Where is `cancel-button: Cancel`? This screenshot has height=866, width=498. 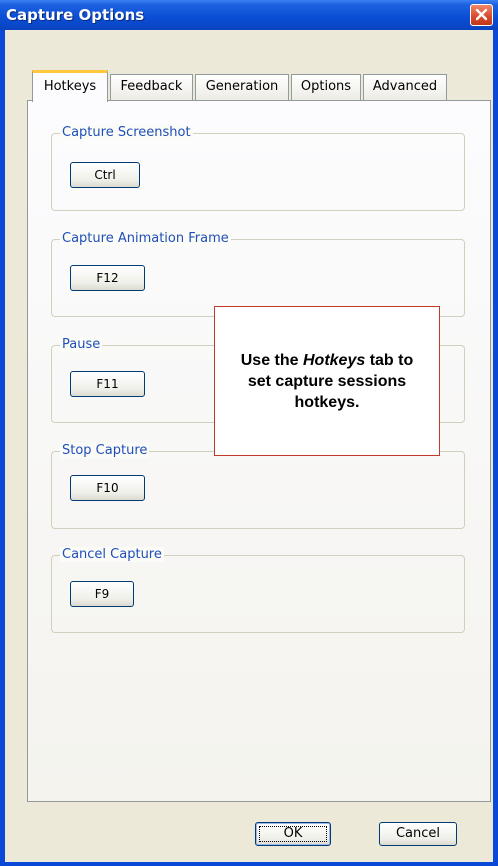
cancel-button: Cancel is located at coordinates (418, 834).